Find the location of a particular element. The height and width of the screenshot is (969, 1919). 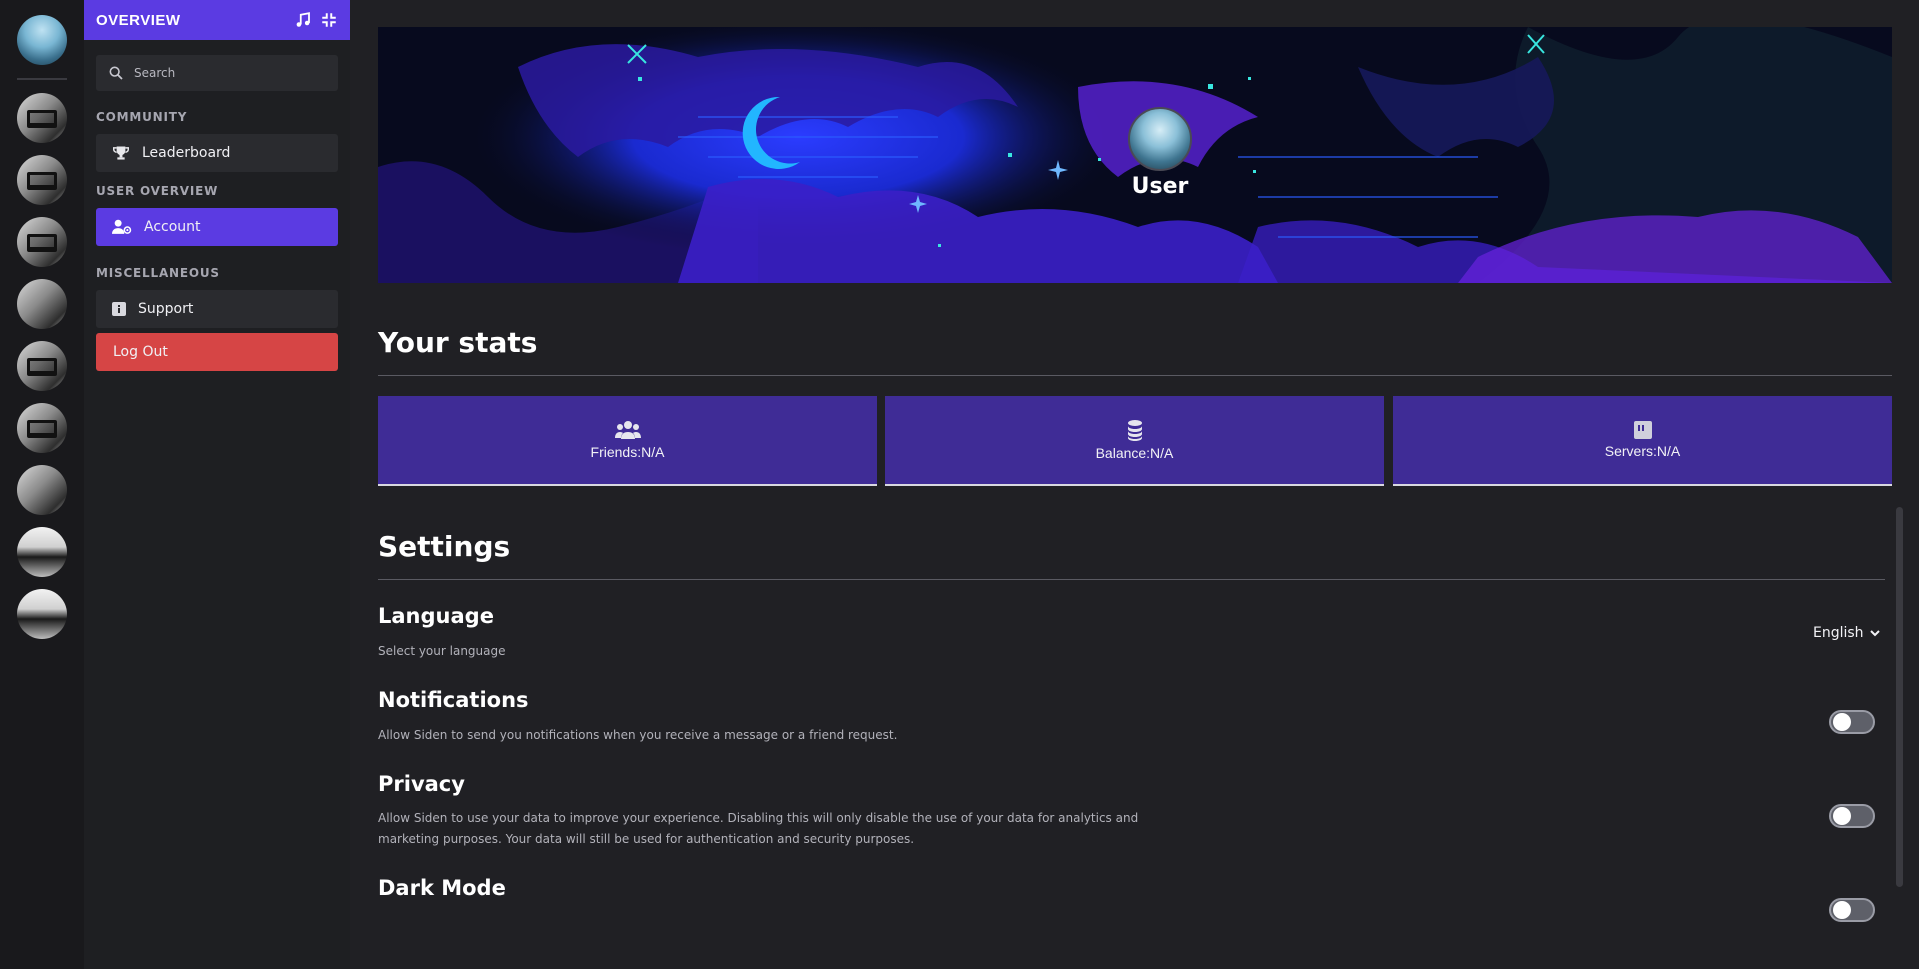

stat-balance-label: Balance:N/A is located at coordinates (1134, 453).